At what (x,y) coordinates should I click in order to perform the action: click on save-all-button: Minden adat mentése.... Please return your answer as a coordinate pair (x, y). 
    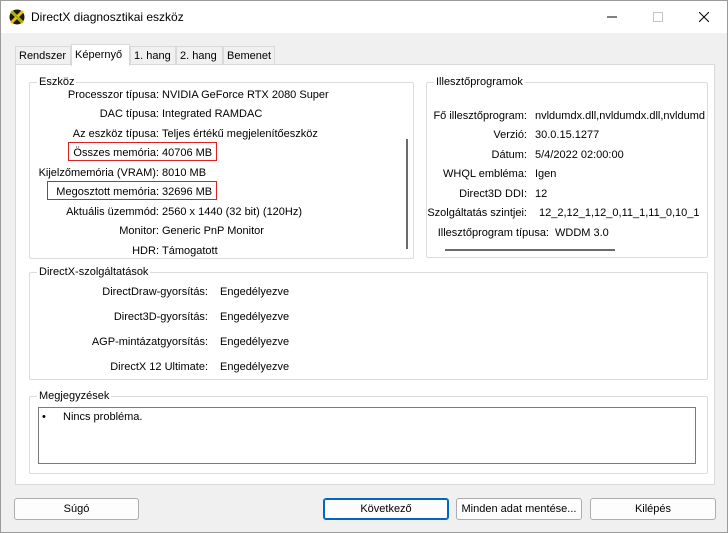
    Looking at the image, I should click on (519, 509).